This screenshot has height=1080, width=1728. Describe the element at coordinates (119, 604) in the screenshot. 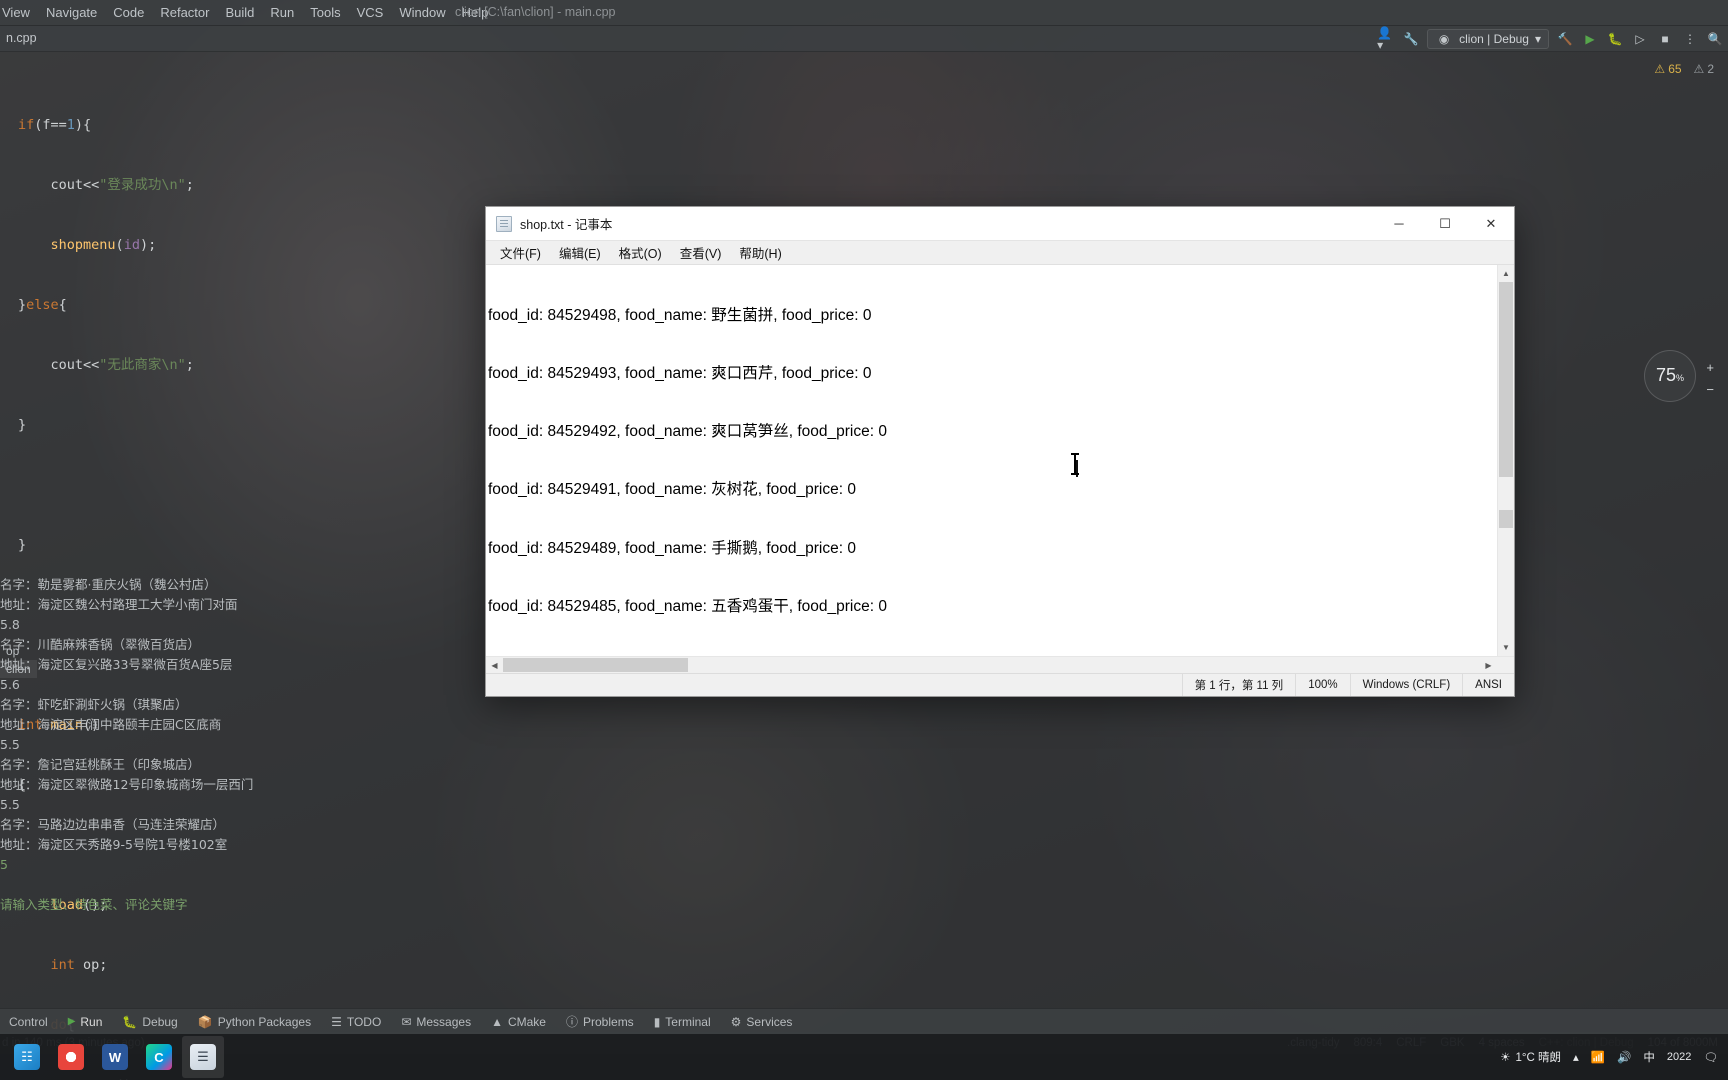

I see `console-line: 地址：海淀区魏公村路理工大学小南门对面` at that location.